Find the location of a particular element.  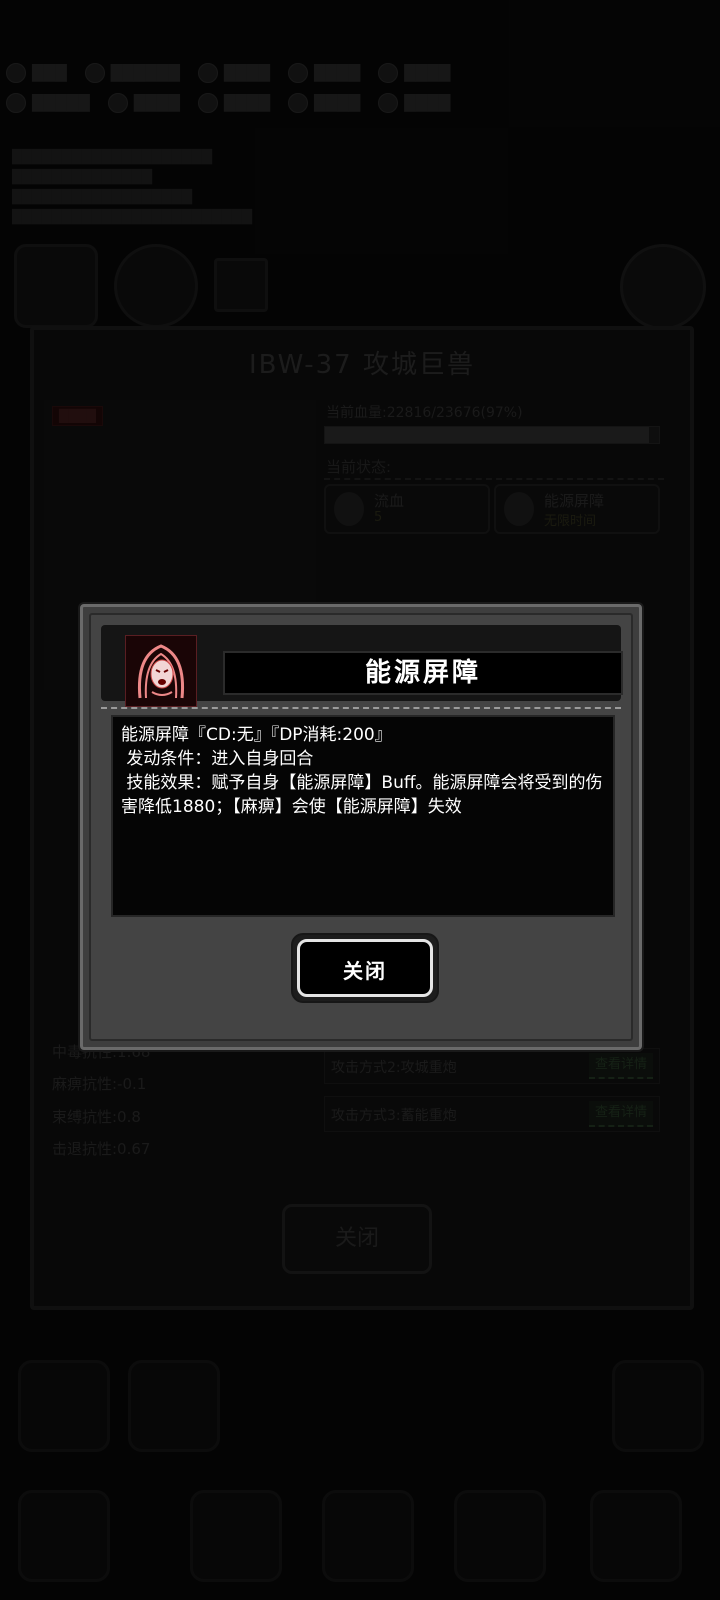

status-label: 当前状态: is located at coordinates (359, 467).